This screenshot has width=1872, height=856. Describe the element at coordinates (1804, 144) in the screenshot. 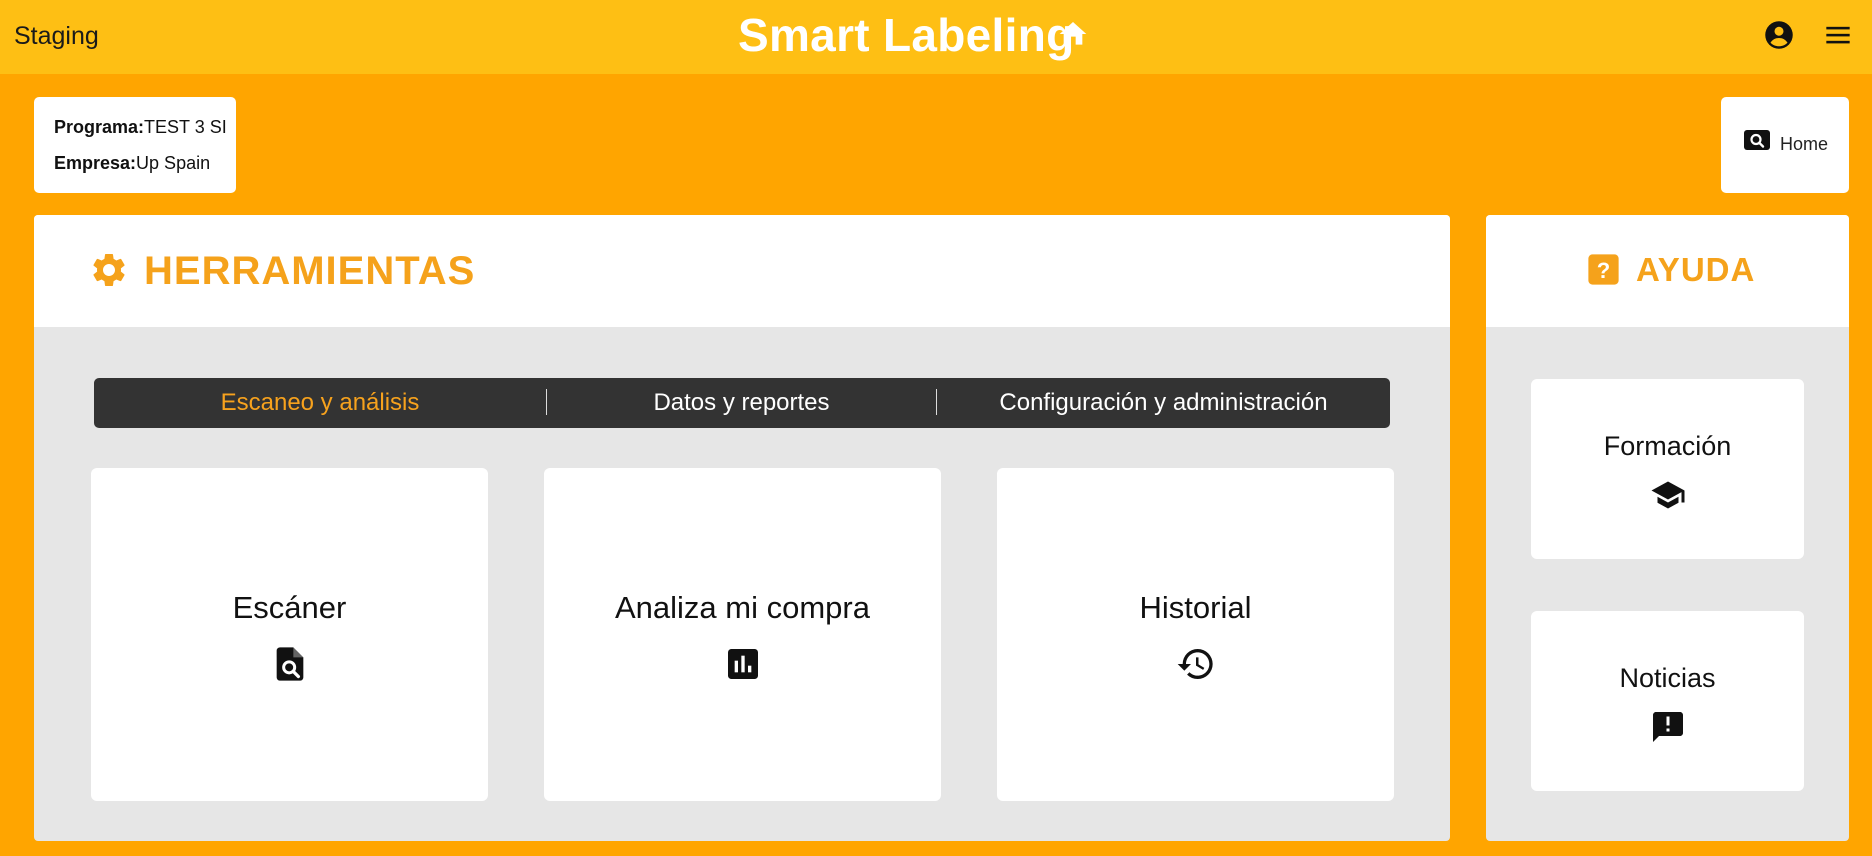

I see `home-button-label: Home` at that location.